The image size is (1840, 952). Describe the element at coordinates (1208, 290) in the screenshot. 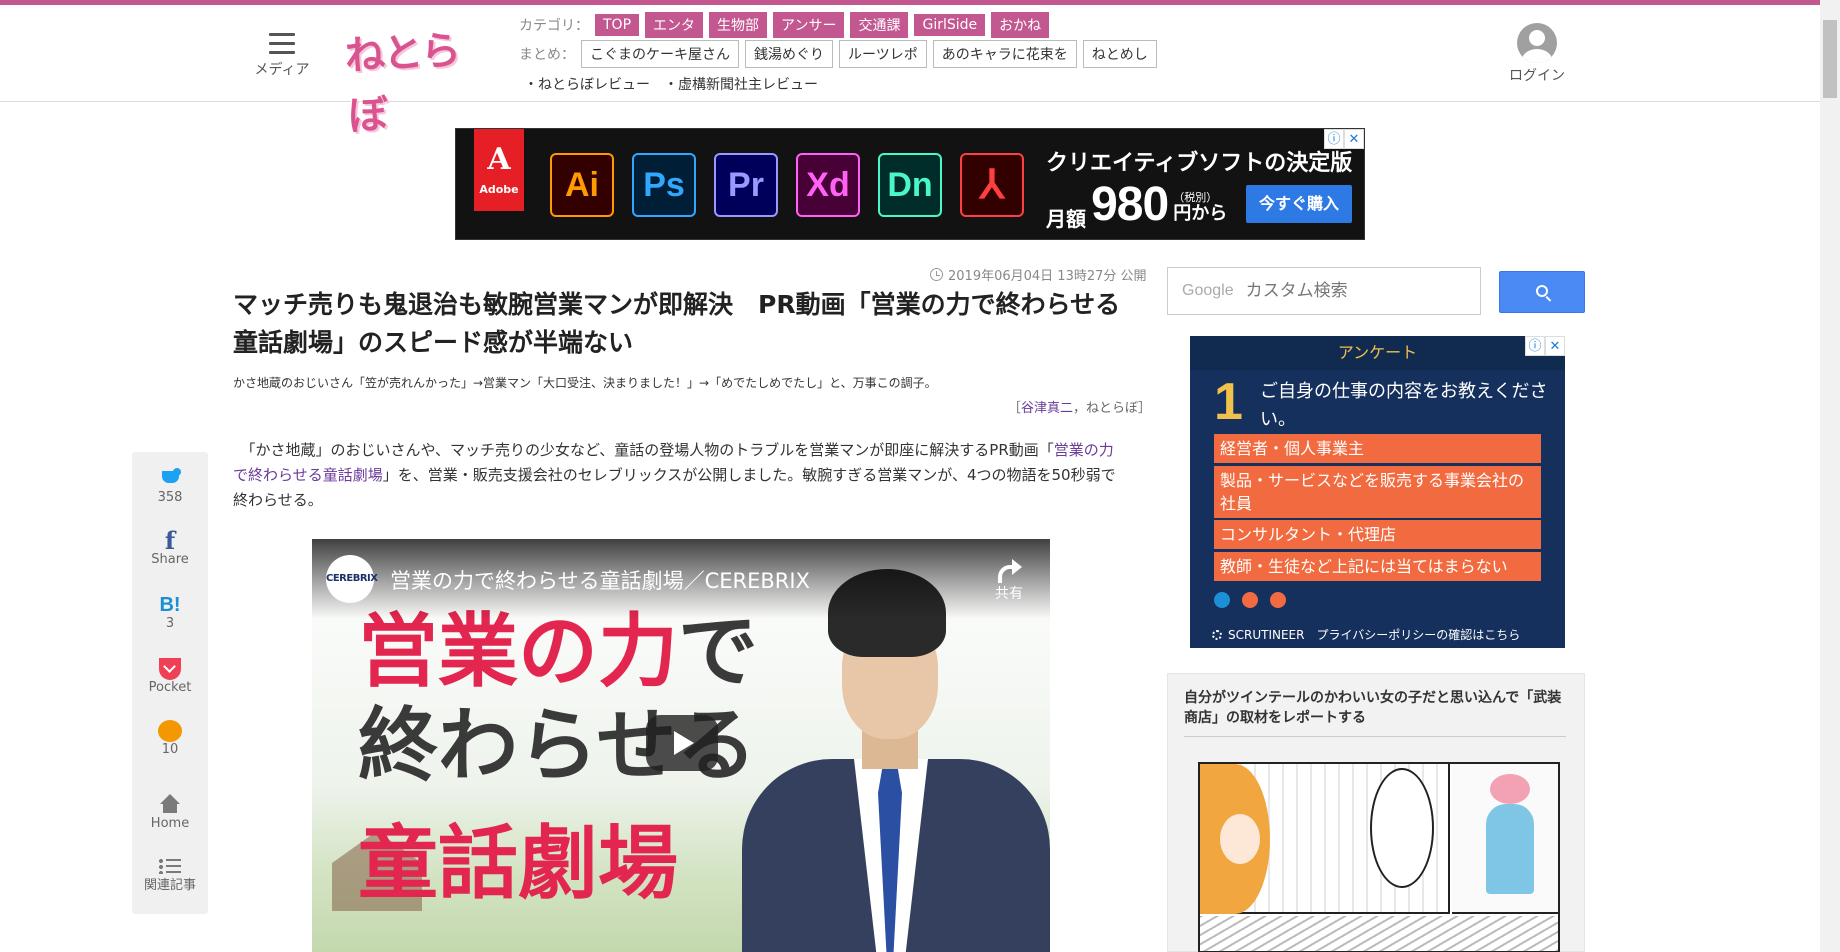

I see `google-brand-label: Google` at that location.